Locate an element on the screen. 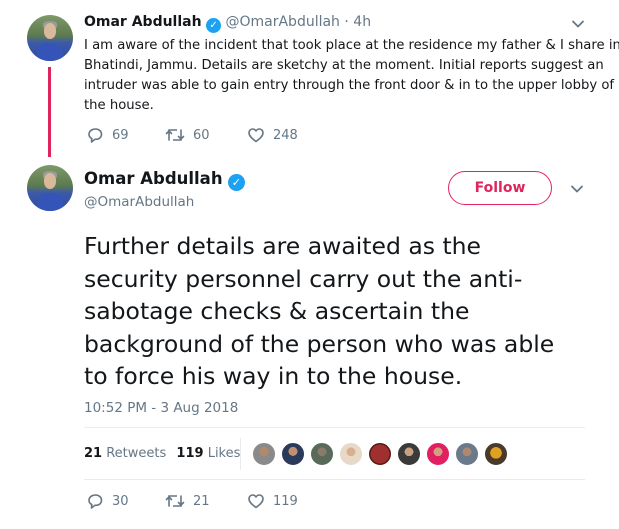  main-text-line: sabotage checks & ascertain the is located at coordinates (277, 311).